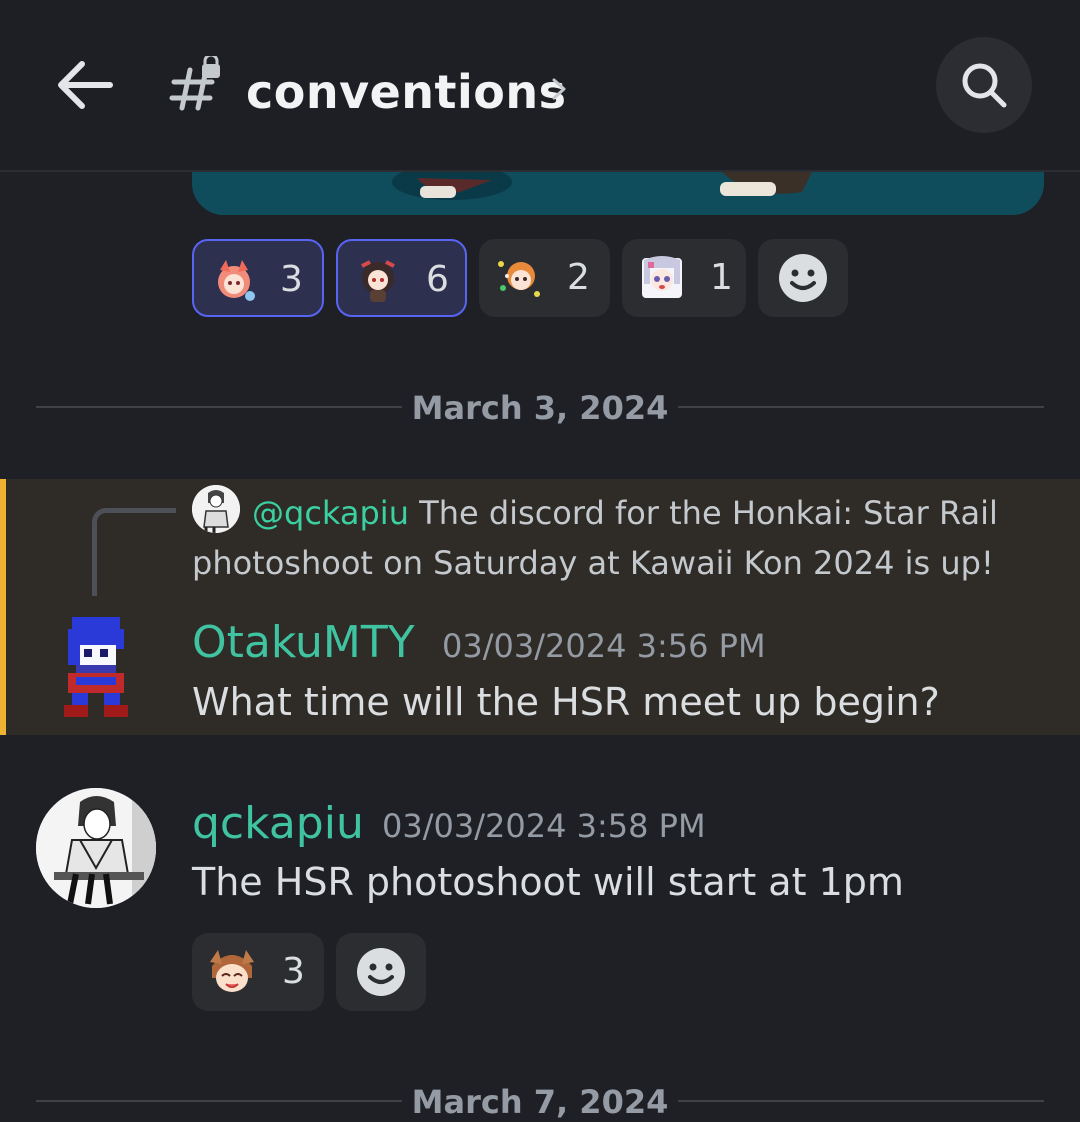  Describe the element at coordinates (662, 277) in the screenshot. I see `white-haired-girl-emoji-icon` at that location.